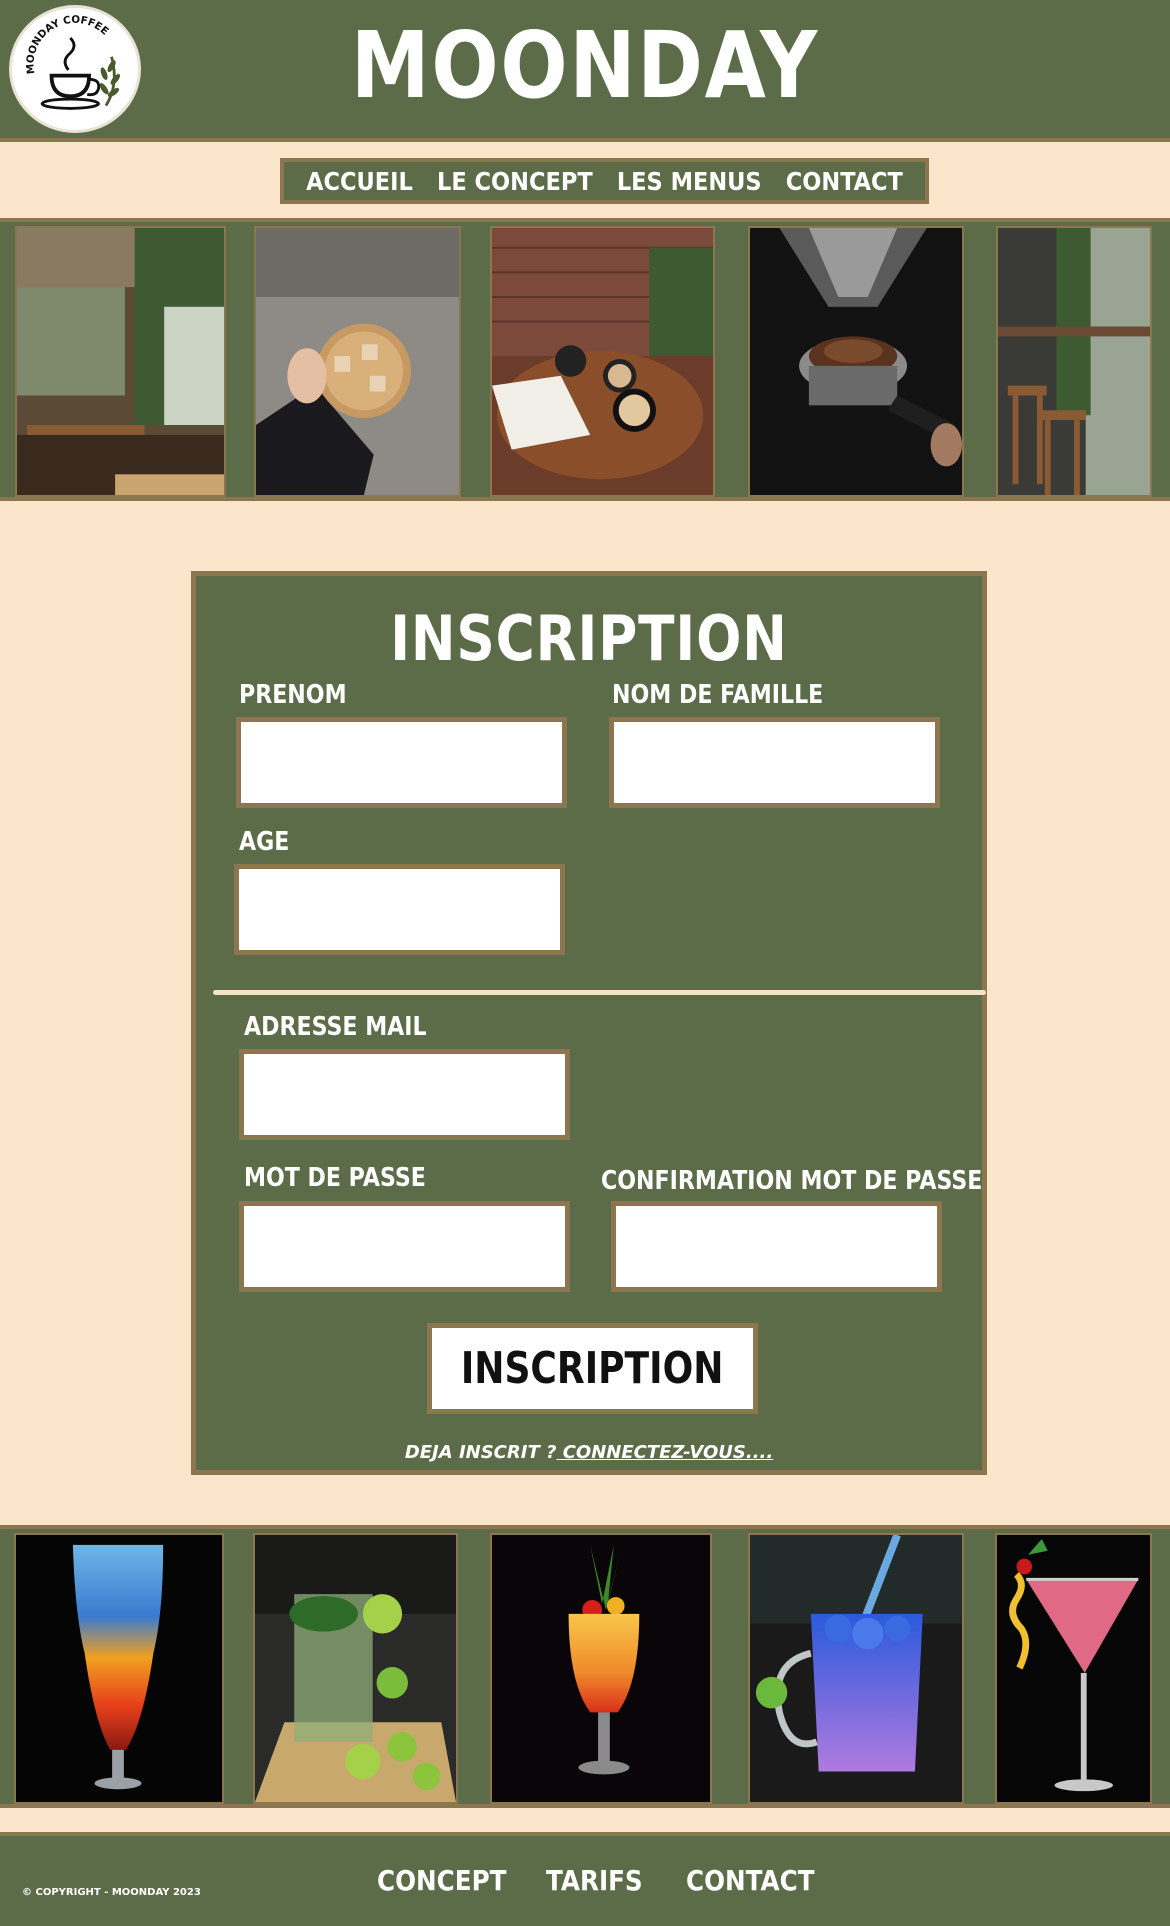  What do you see at coordinates (401, 762) in the screenshot?
I see `prenom-input` at bounding box center [401, 762].